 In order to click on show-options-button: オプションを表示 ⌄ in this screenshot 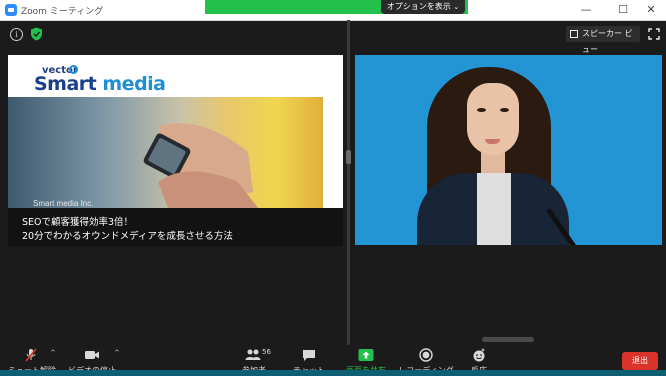, I will do `click(423, 7)`.